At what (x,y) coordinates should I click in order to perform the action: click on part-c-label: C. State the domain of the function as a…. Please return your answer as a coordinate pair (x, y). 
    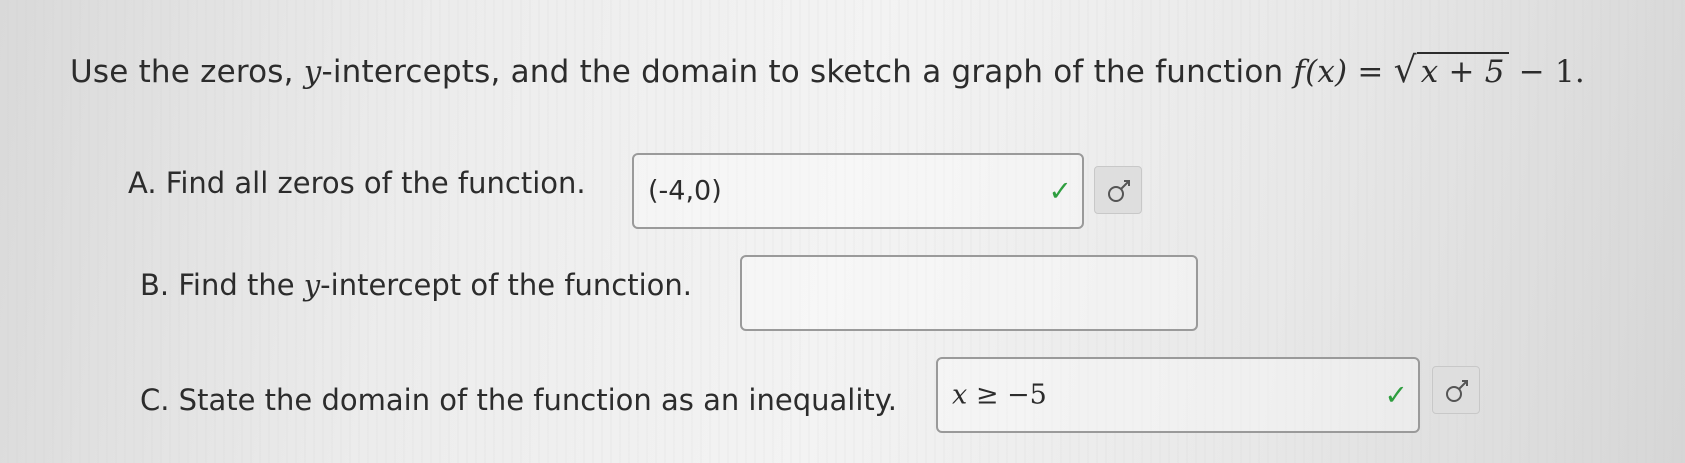
    Looking at the image, I should click on (519, 400).